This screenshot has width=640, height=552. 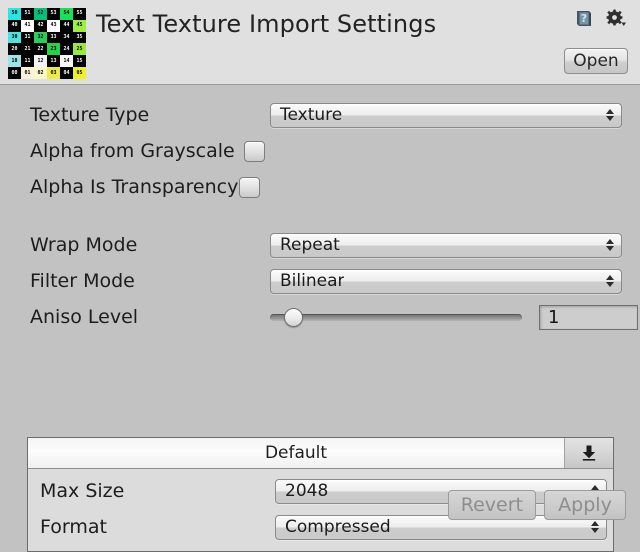 What do you see at coordinates (40, 73) in the screenshot?
I see `texture-cell: 02` at bounding box center [40, 73].